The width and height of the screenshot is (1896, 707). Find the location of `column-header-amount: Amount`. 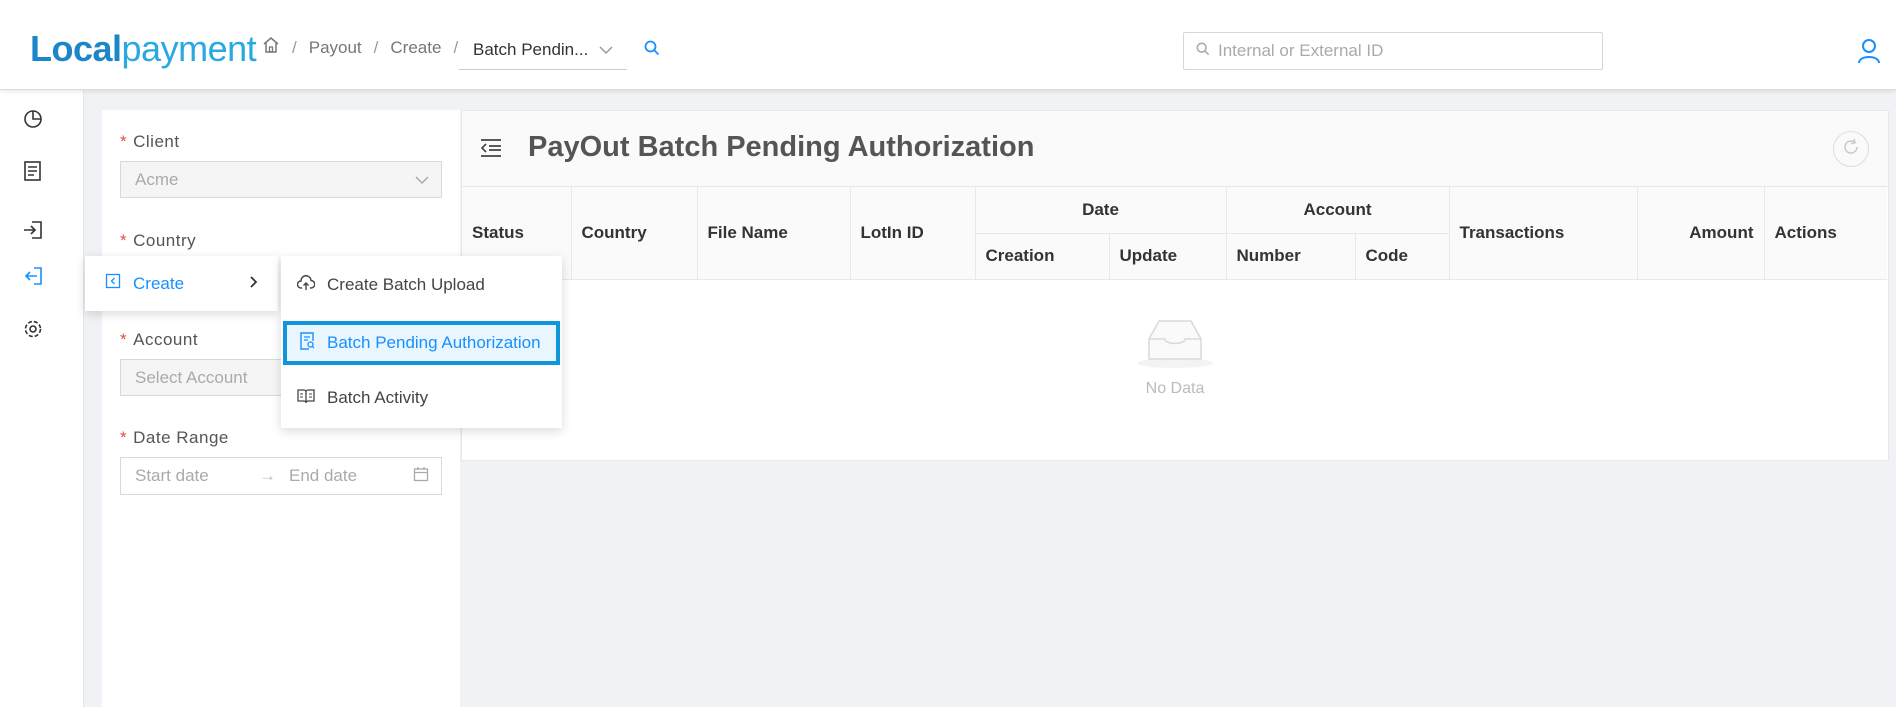

column-header-amount: Amount is located at coordinates (1701, 233).